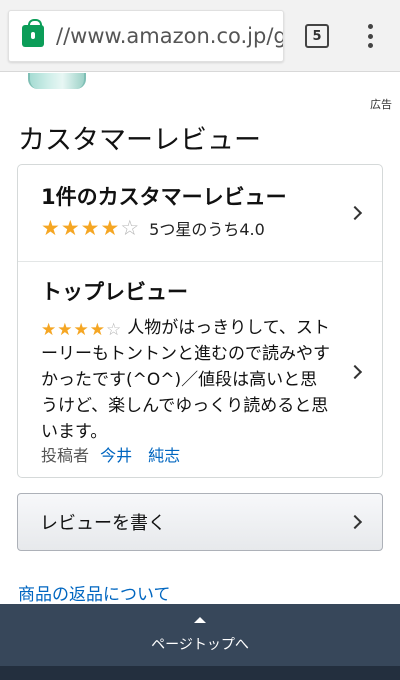  What do you see at coordinates (200, 522) in the screenshot?
I see `write-review-button: レビューを書く` at bounding box center [200, 522].